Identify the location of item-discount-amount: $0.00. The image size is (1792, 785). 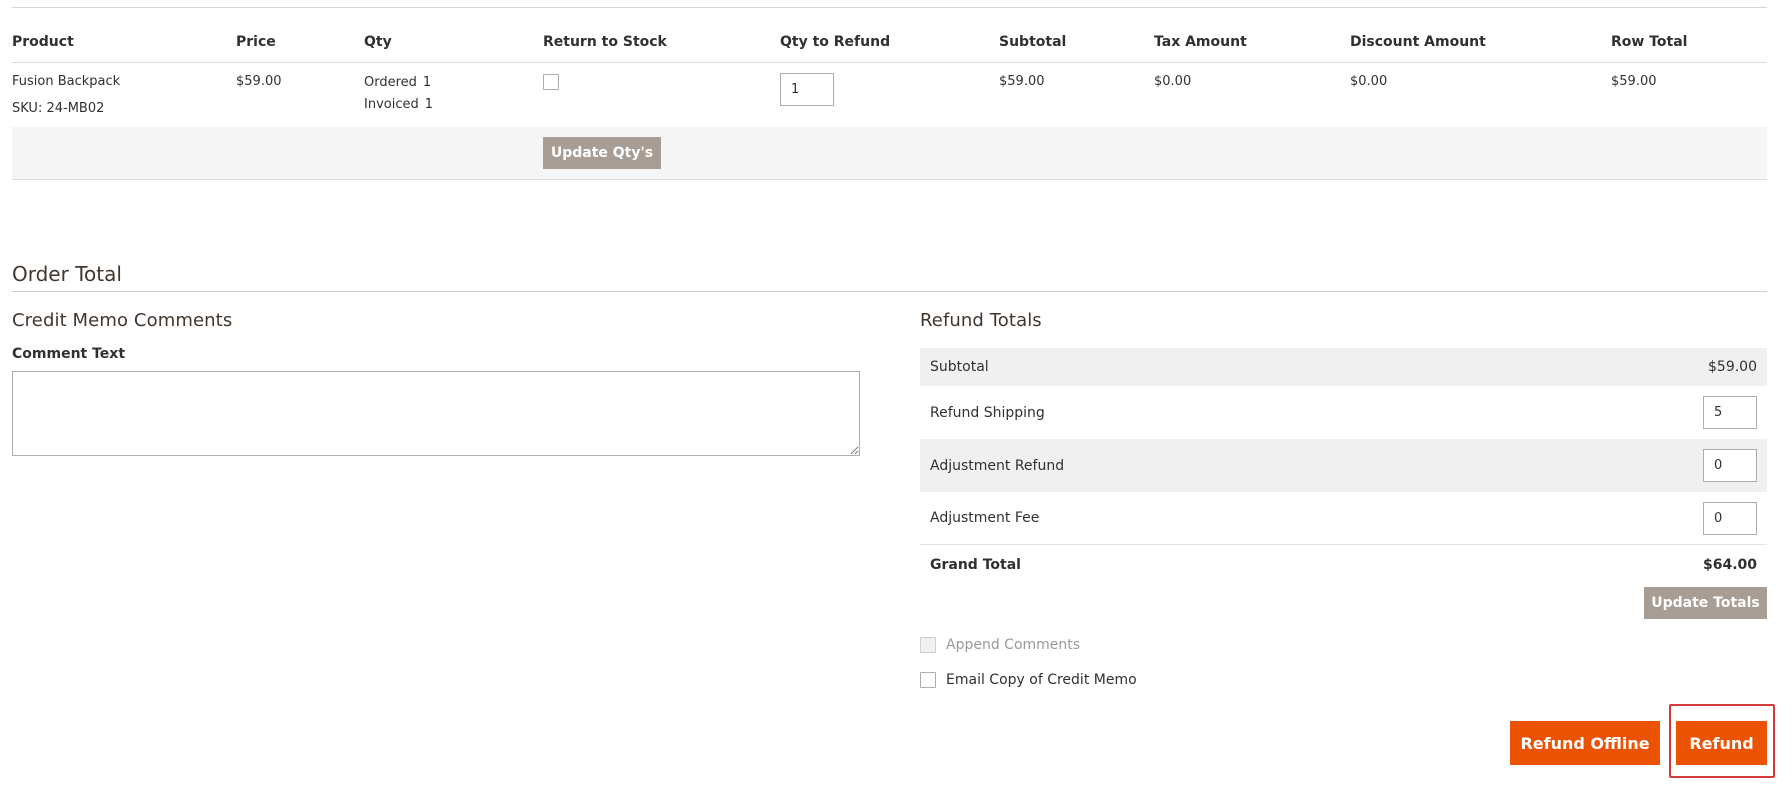
(1369, 81).